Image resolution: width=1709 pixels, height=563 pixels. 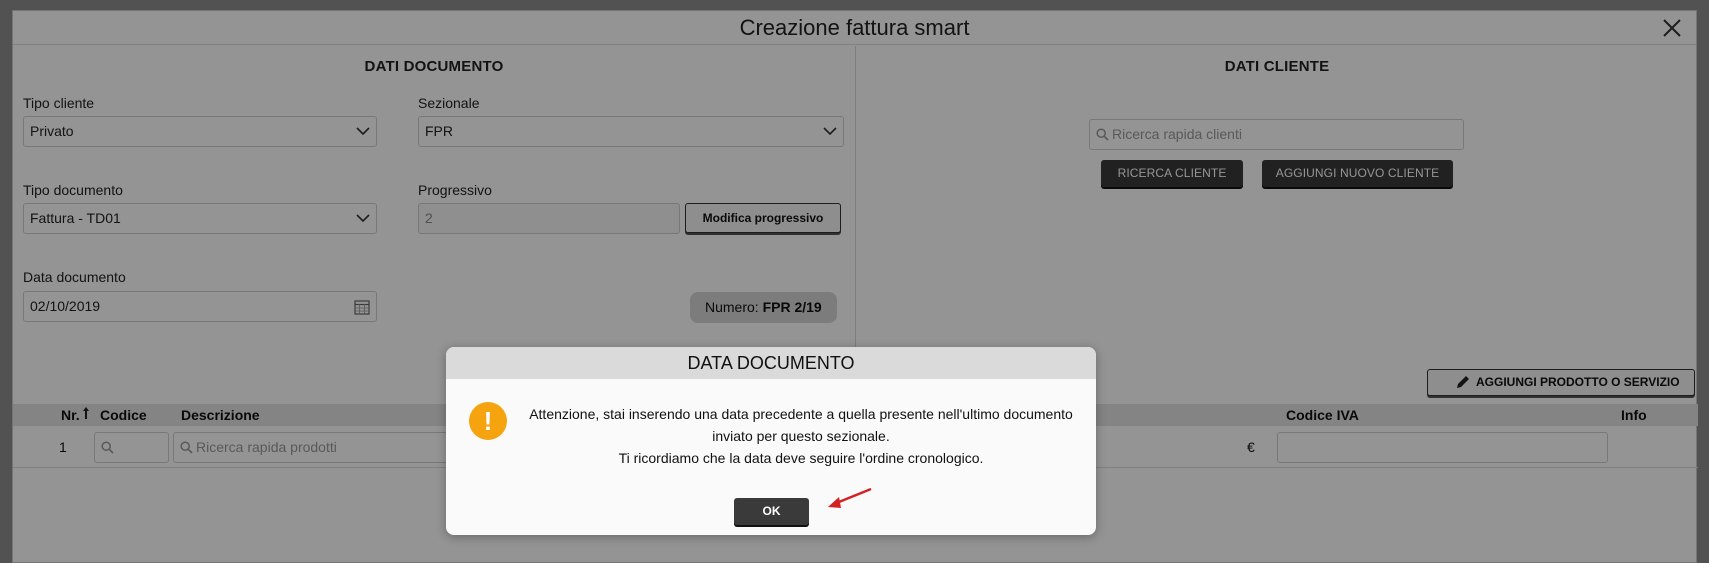 What do you see at coordinates (771, 511) in the screenshot?
I see `ok-button: OK` at bounding box center [771, 511].